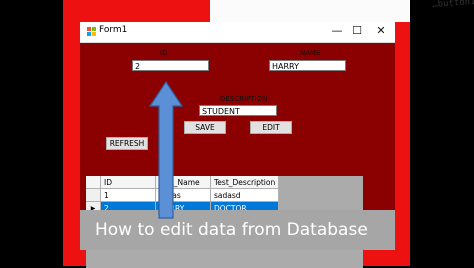 This screenshot has width=474, height=268. What do you see at coordinates (205, 127) in the screenshot?
I see `save-button: SAVE` at bounding box center [205, 127].